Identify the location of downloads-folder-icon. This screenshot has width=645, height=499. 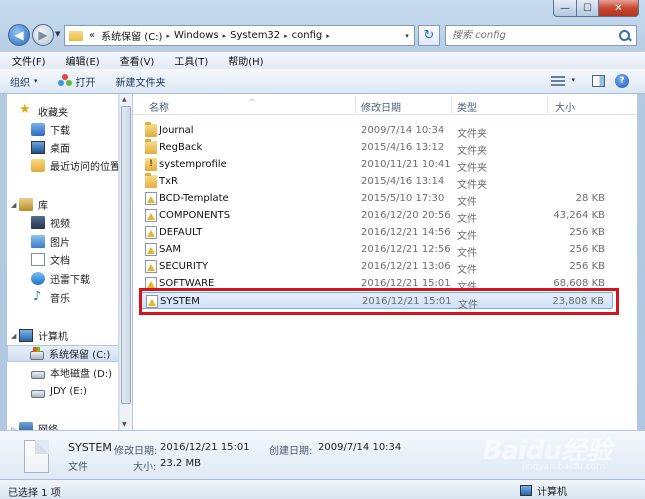
(38, 129).